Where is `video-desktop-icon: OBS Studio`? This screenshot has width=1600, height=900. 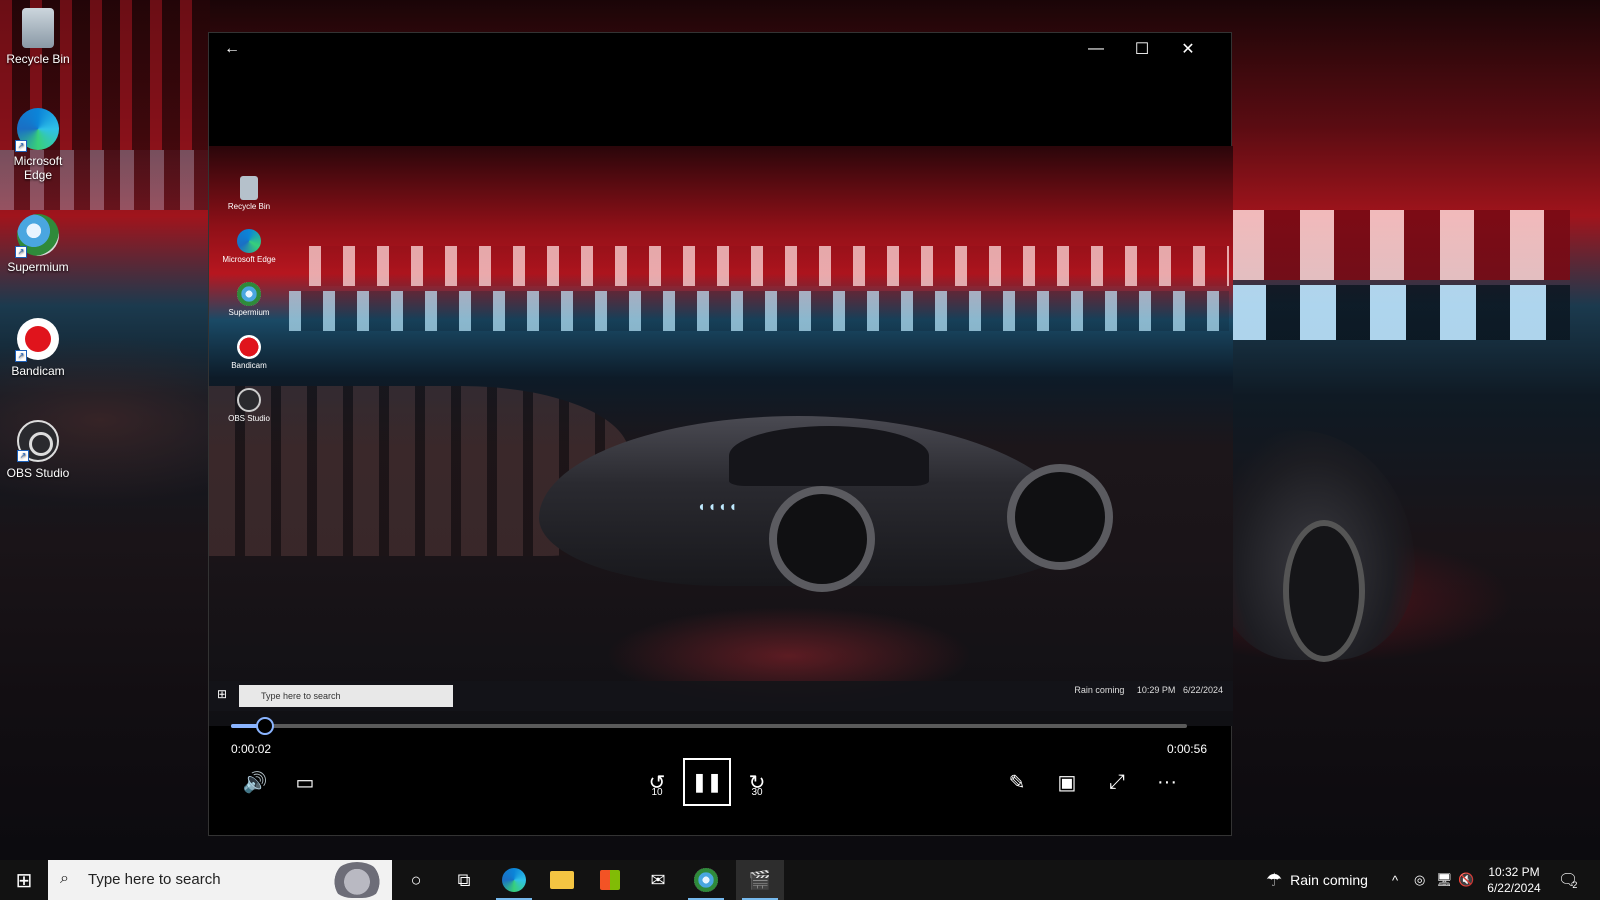 video-desktop-icon: OBS Studio is located at coordinates (249, 405).